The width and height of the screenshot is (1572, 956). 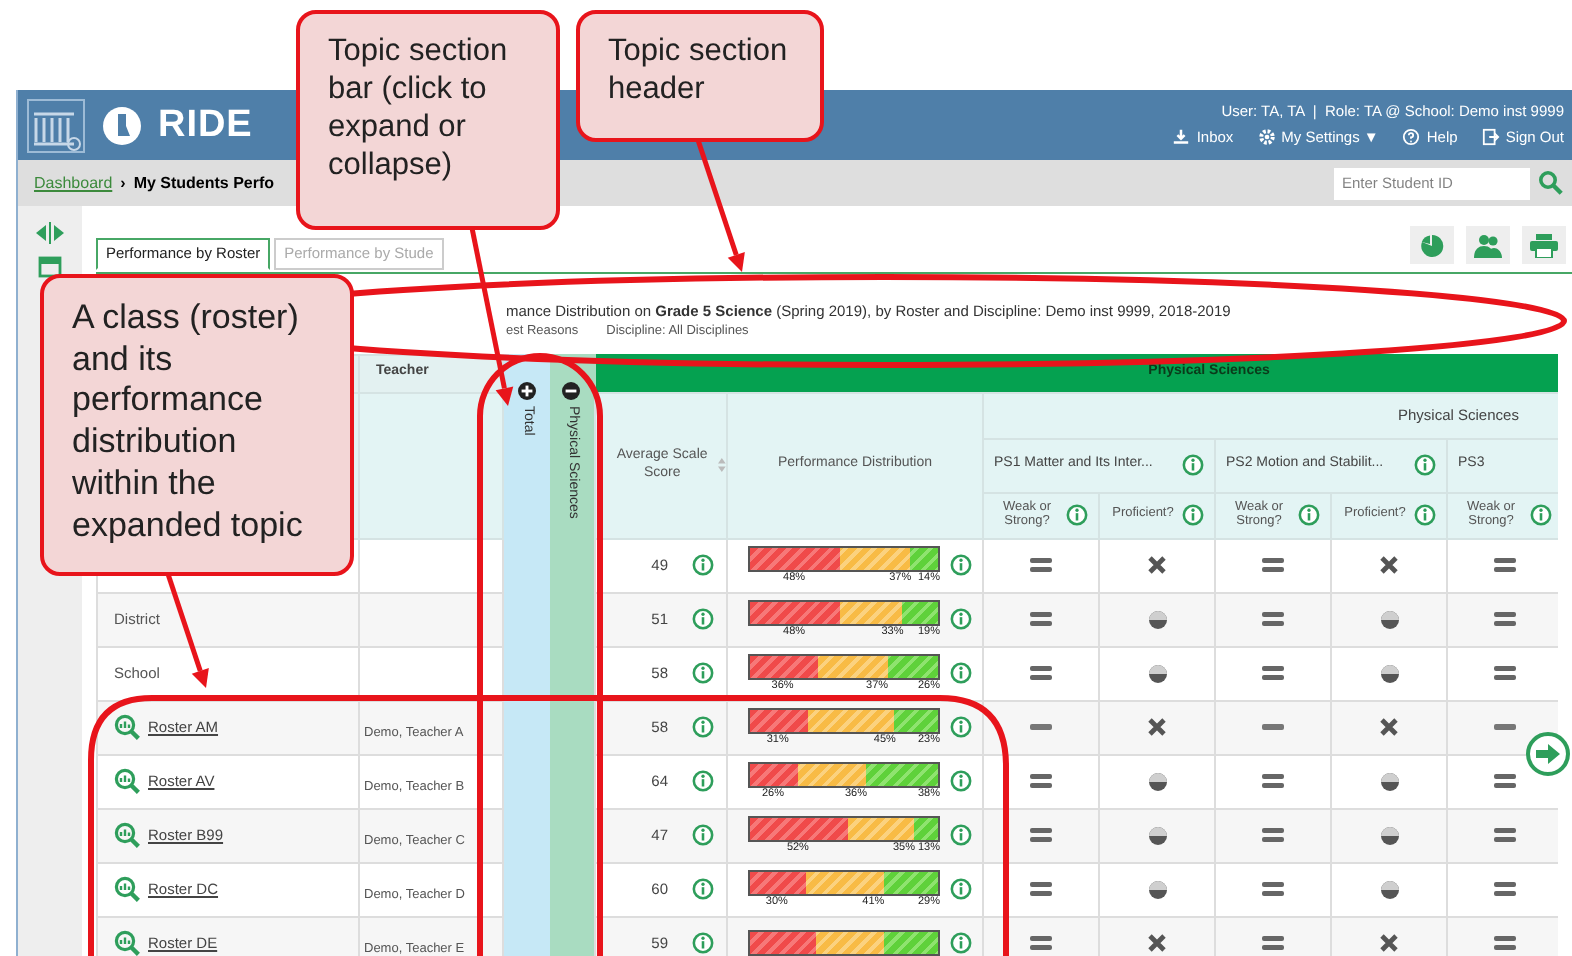 What do you see at coordinates (205, 125) in the screenshot?
I see `logo-text: RIDE` at bounding box center [205, 125].